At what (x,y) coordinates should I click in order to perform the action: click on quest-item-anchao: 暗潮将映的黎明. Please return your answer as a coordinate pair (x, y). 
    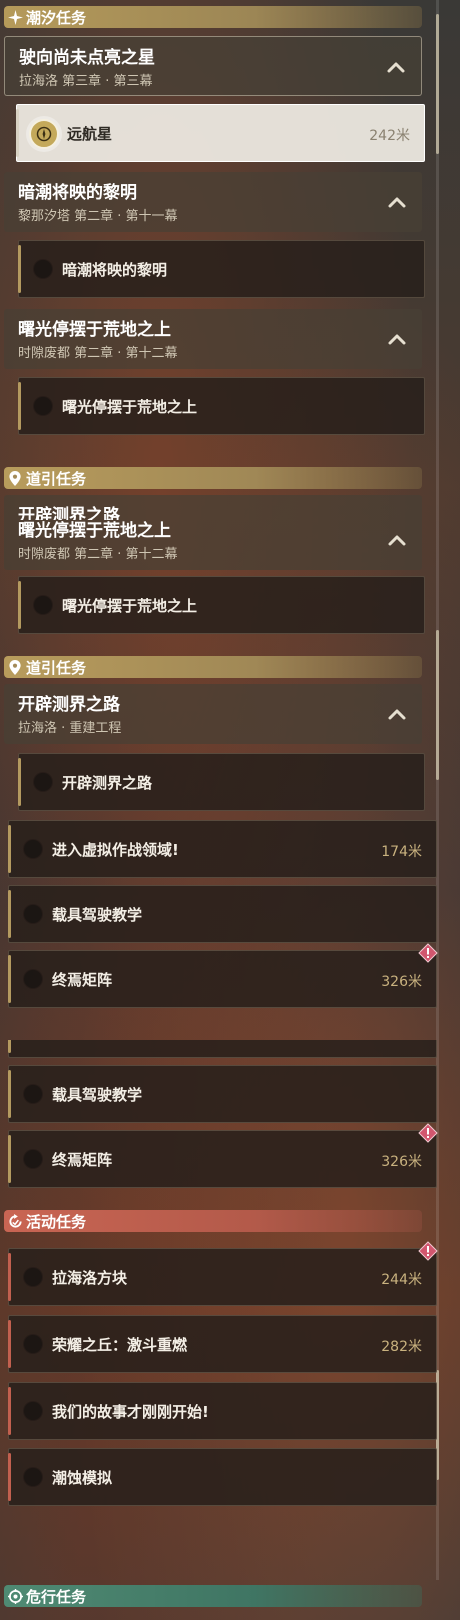
    Looking at the image, I should click on (221, 269).